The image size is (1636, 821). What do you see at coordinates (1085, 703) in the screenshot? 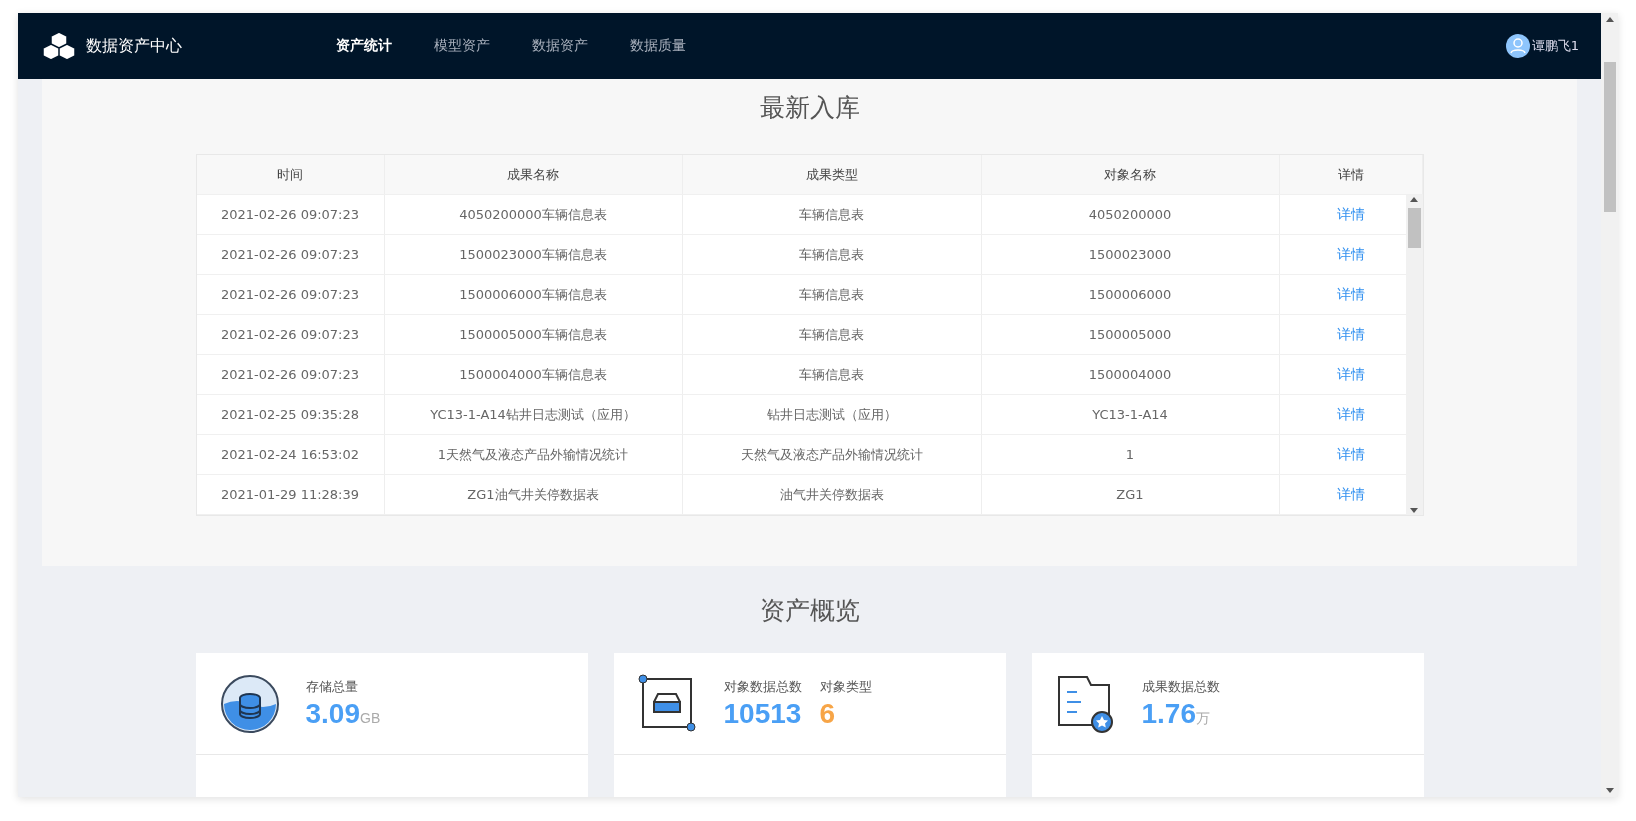
I see `document-star-icon` at bounding box center [1085, 703].